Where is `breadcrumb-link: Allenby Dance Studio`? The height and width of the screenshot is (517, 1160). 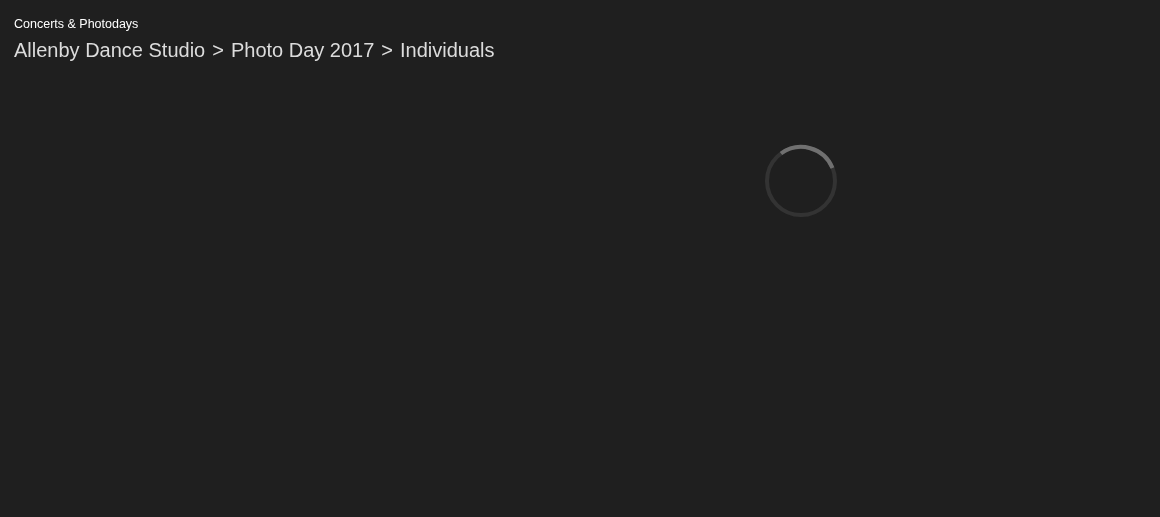 breadcrumb-link: Allenby Dance Studio is located at coordinates (110, 50).